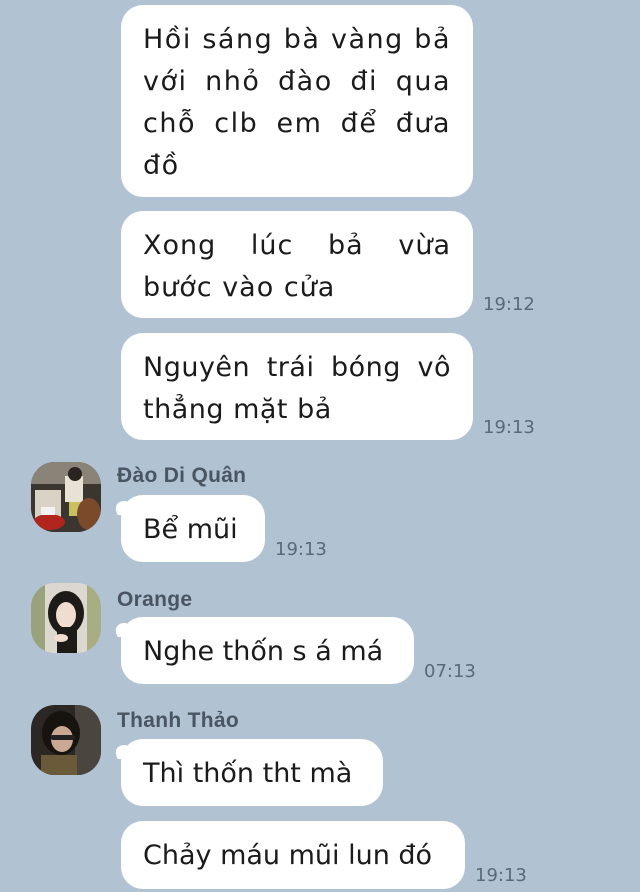  I want to click on message-time: 19:12, so click(509, 304).